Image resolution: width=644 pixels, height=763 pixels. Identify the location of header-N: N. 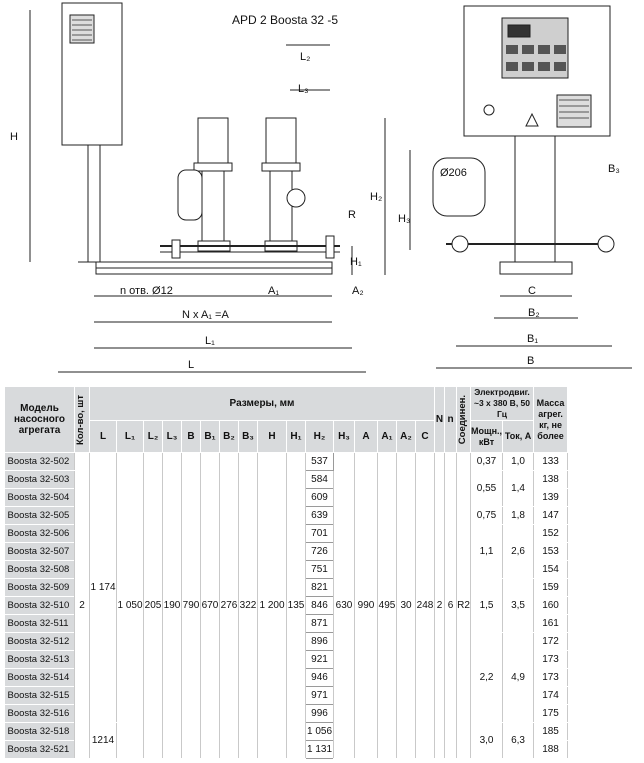
(439, 419).